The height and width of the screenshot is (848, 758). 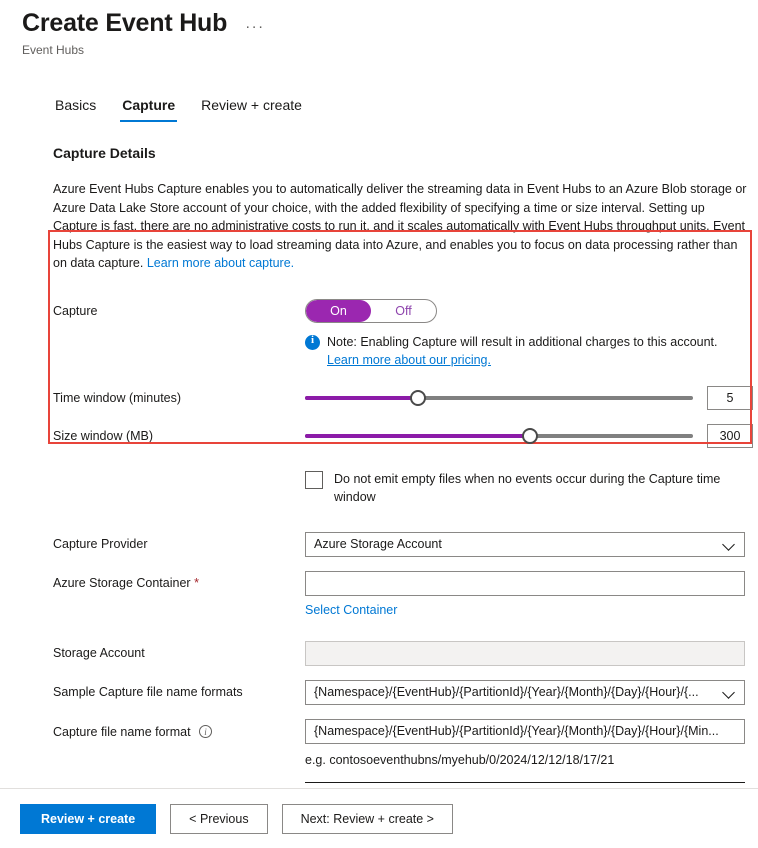 I want to click on capture-provider-select: Azure Storage Account, so click(x=525, y=544).